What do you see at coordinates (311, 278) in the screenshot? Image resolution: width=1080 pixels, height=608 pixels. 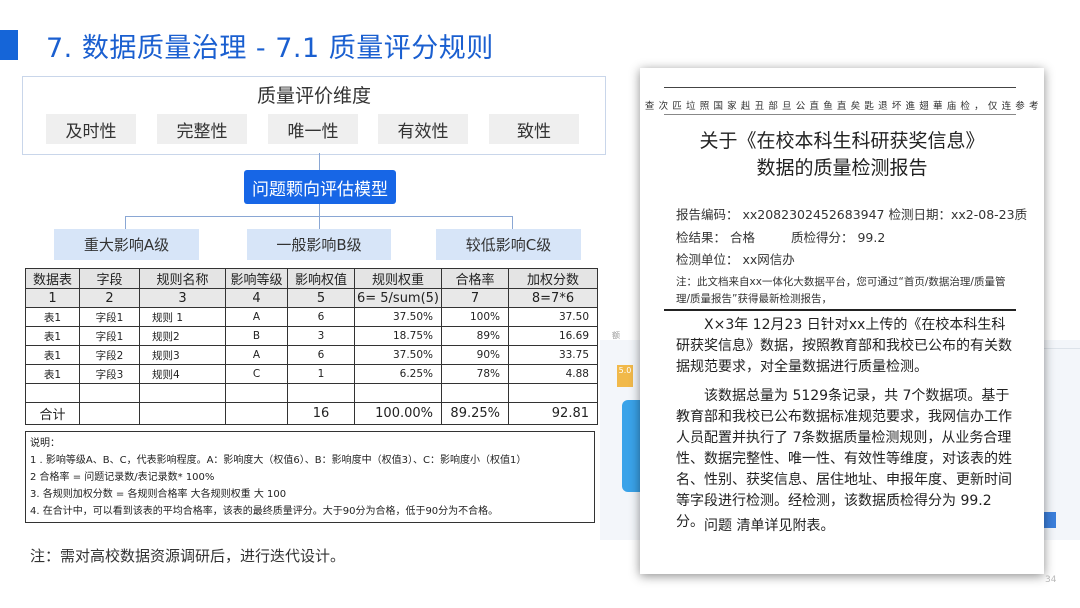 I see `table-header-row: 数据表 字段 规则名称 影响等级 影响权值 规则权重 合格率 加权分数` at bounding box center [311, 278].